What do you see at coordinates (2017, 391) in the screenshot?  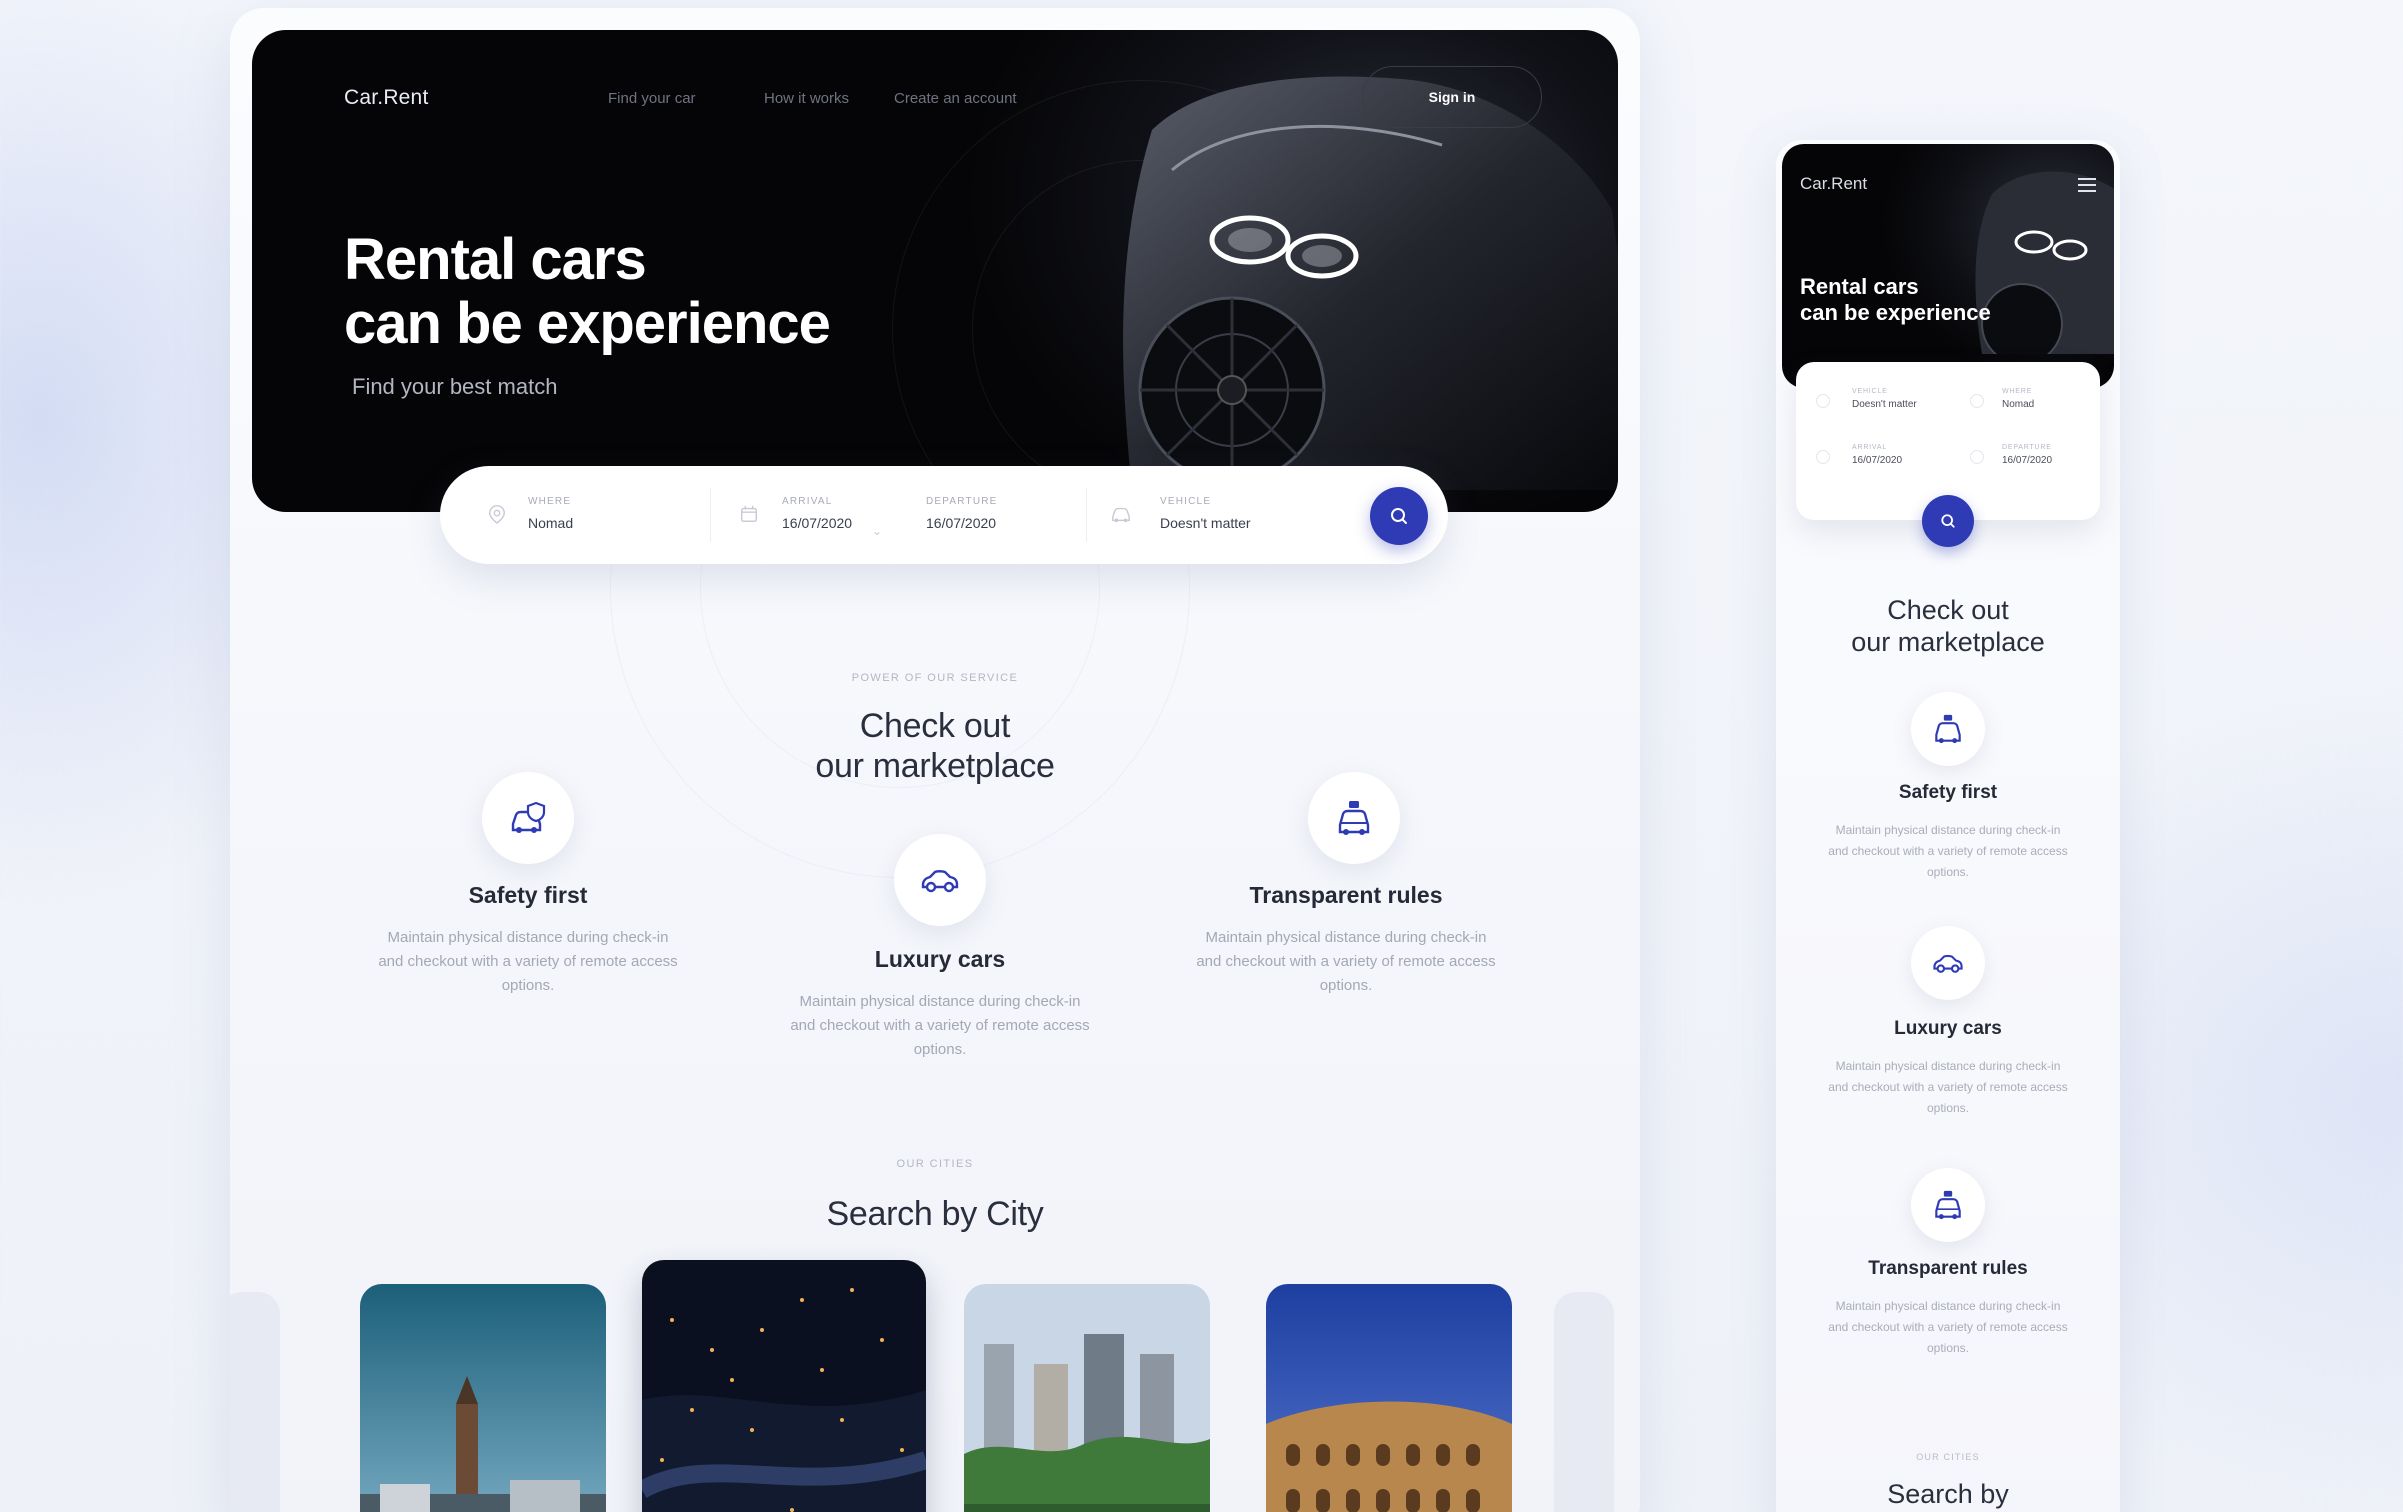 I see `mobile-where-label: Where` at bounding box center [2017, 391].